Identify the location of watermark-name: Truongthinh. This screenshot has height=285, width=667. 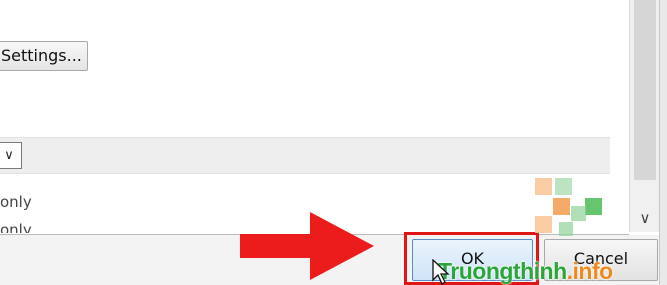
(502, 271).